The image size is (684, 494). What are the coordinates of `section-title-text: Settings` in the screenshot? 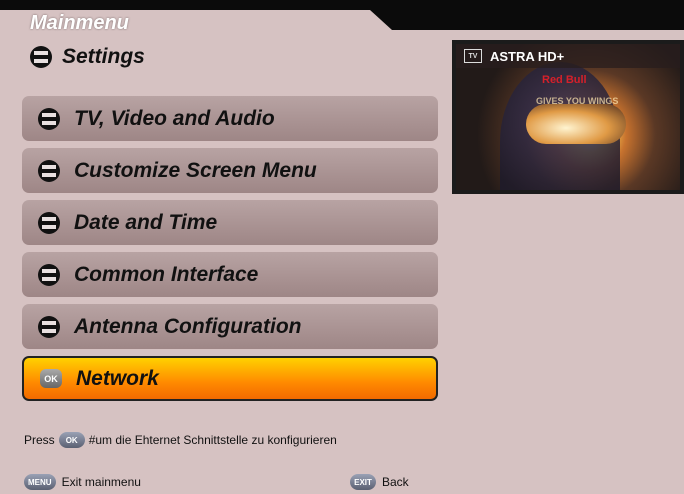 It's located at (103, 56).